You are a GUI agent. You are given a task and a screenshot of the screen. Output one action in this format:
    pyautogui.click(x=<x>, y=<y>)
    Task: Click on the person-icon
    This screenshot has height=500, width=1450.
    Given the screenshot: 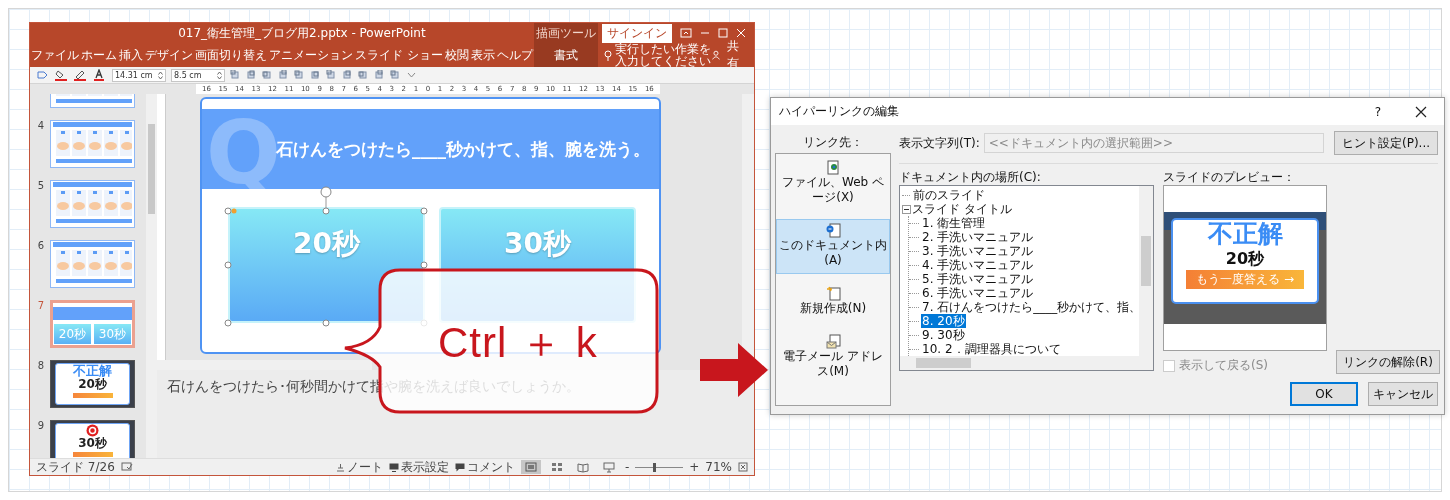 What is the action you would take?
    pyautogui.click(x=715, y=55)
    